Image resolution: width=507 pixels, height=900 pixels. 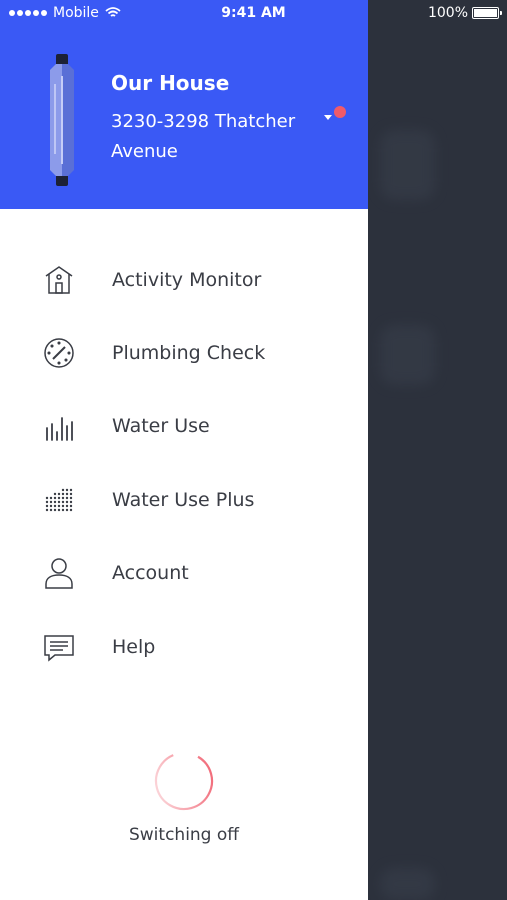 What do you see at coordinates (59, 573) in the screenshot?
I see `person-icon` at bounding box center [59, 573].